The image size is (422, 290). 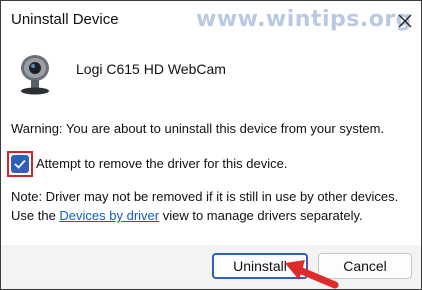 I want to click on dialog-title: Uninstall Device, so click(x=65, y=19).